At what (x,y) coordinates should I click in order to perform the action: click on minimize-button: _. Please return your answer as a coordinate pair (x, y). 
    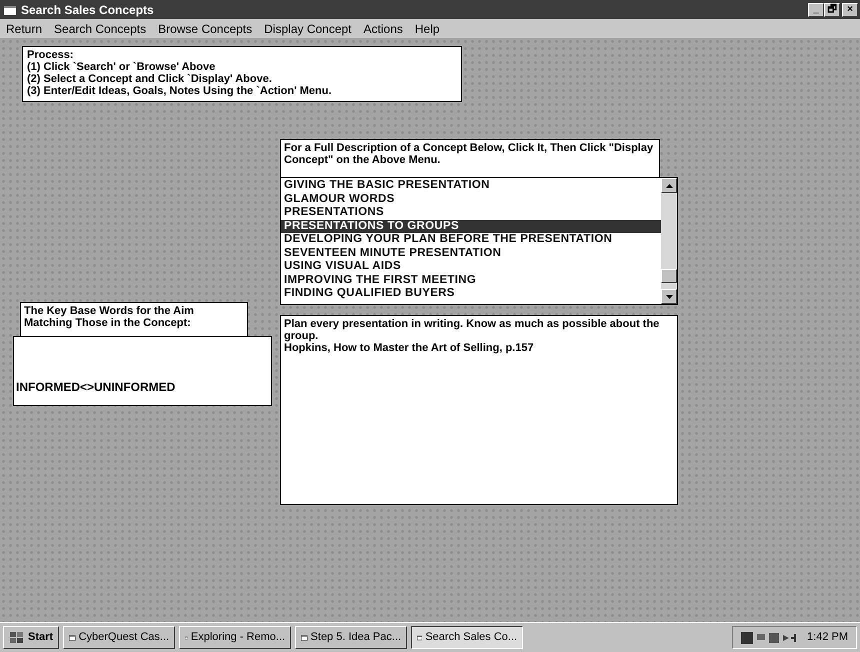
    Looking at the image, I should click on (816, 9).